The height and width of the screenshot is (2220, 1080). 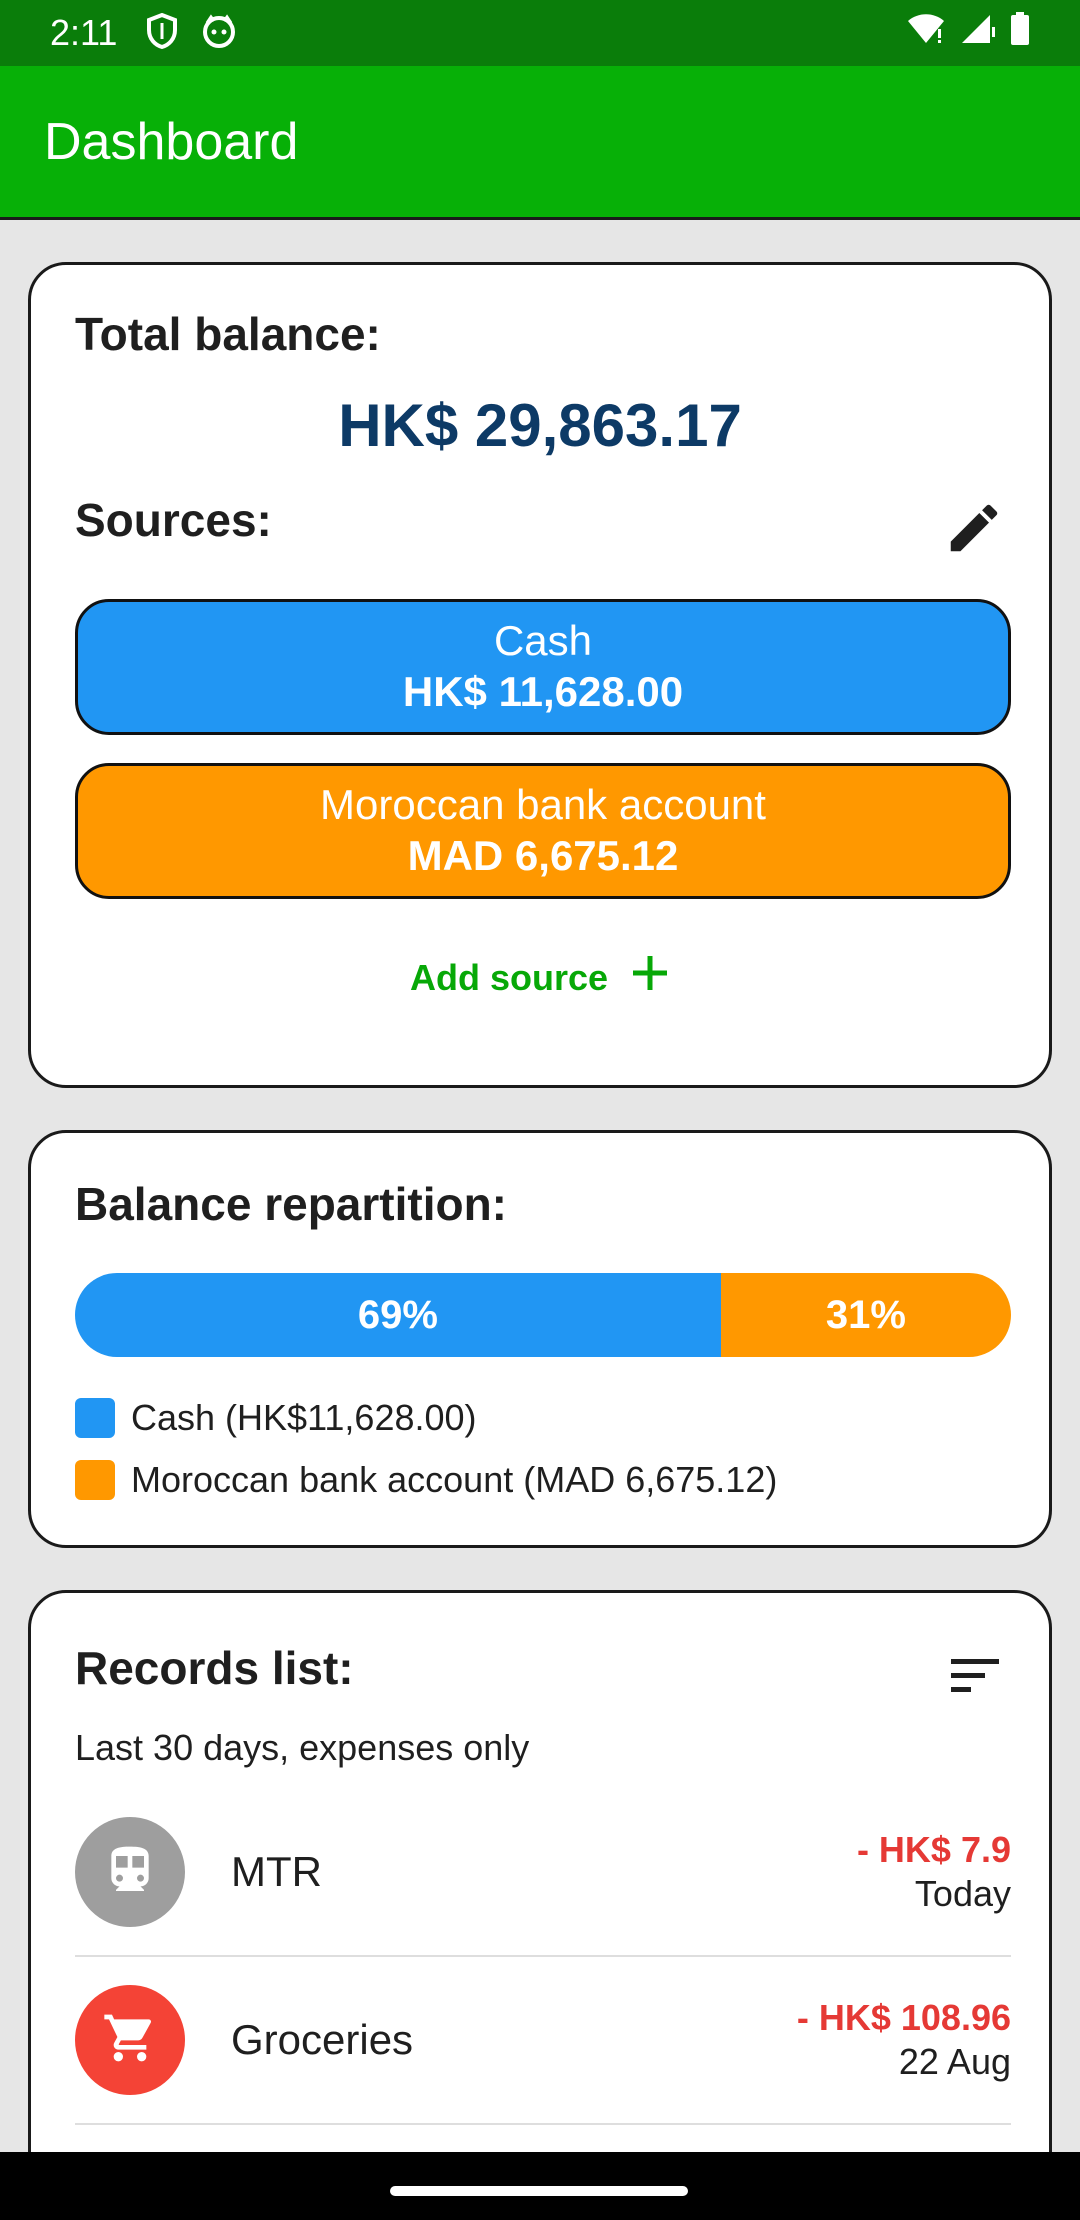 What do you see at coordinates (162, 33) in the screenshot?
I see `shield-icon` at bounding box center [162, 33].